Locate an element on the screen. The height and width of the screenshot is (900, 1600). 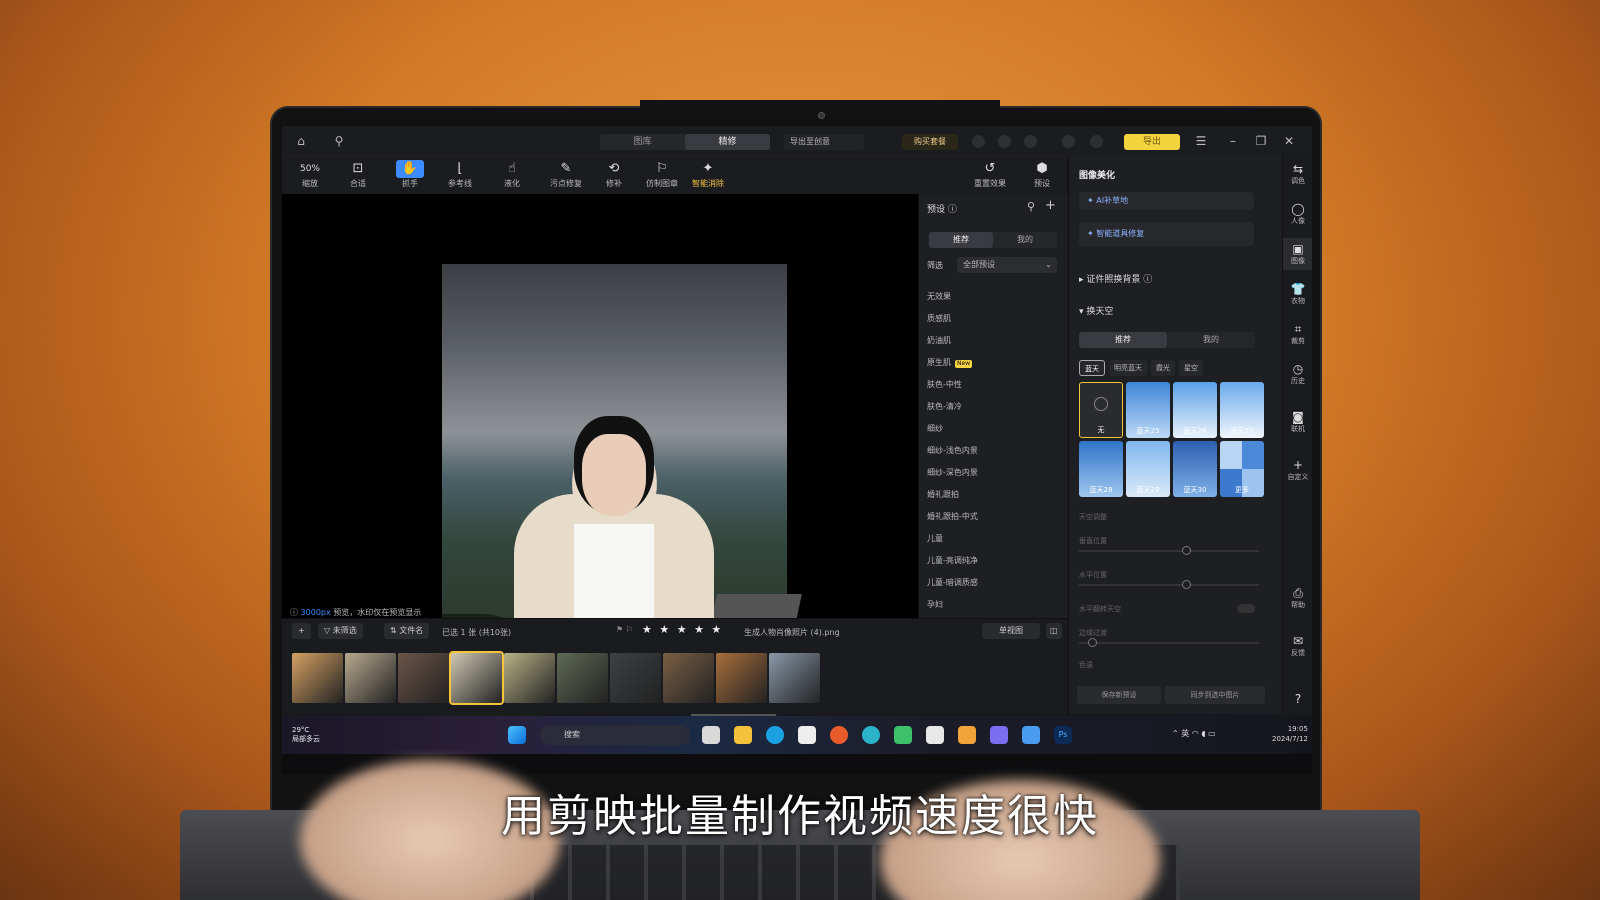
rating-stars: ★ ★ ★ ★ ★ is located at coordinates (682, 629).